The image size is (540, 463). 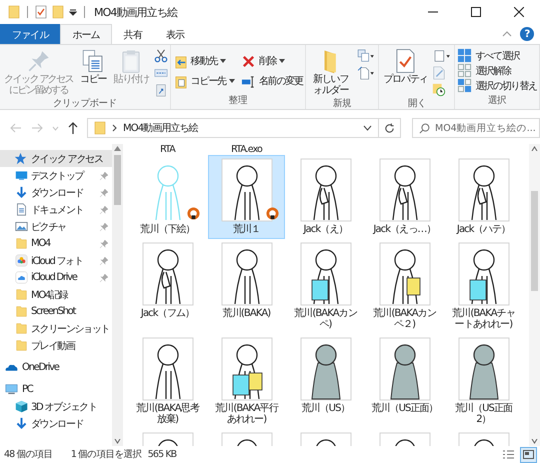 I want to click on document-icon, so click(x=21, y=209).